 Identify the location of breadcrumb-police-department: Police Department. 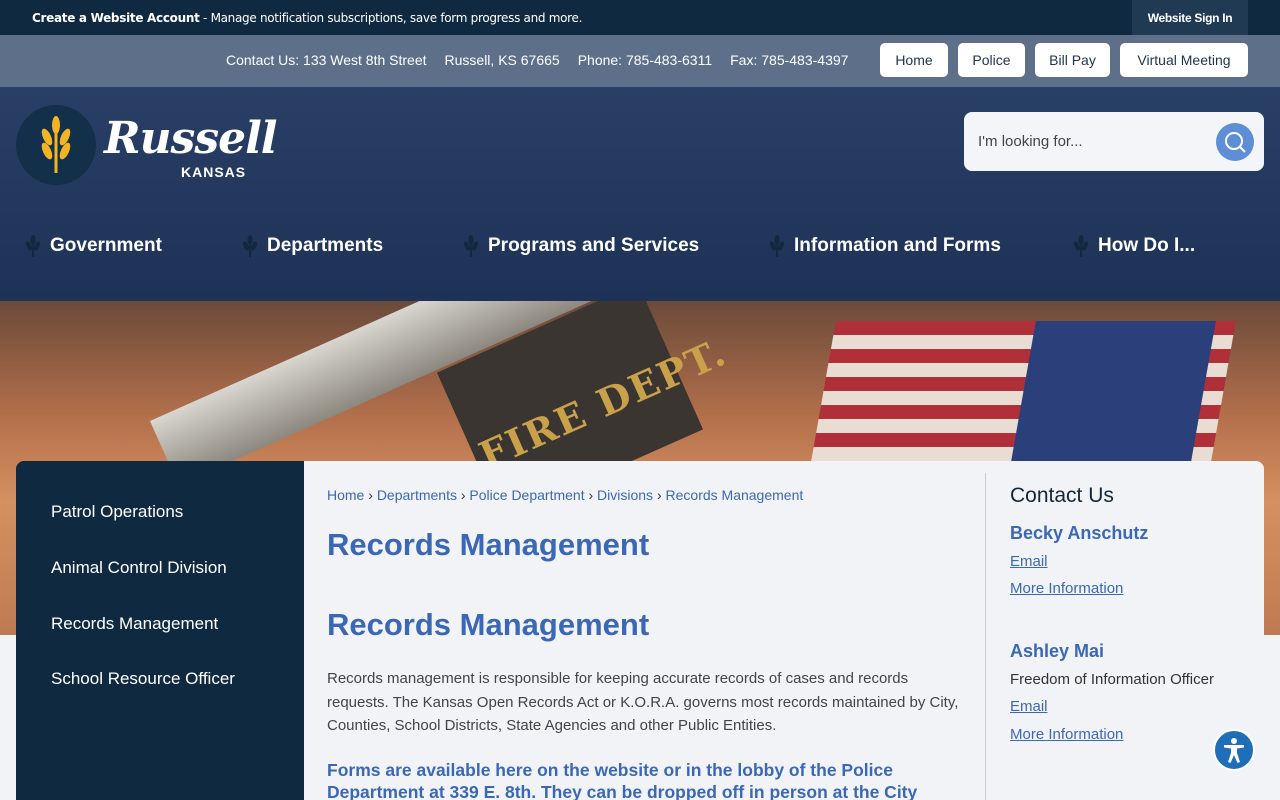
(526, 495).